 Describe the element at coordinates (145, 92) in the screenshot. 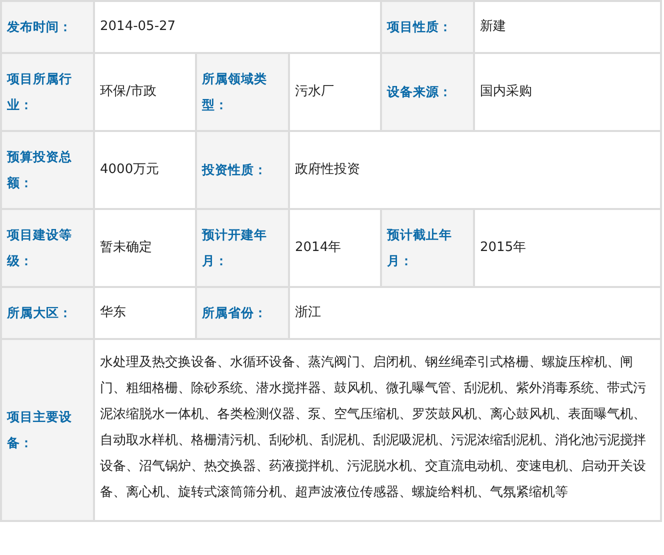

I see `field-value: 环保/市政` at that location.